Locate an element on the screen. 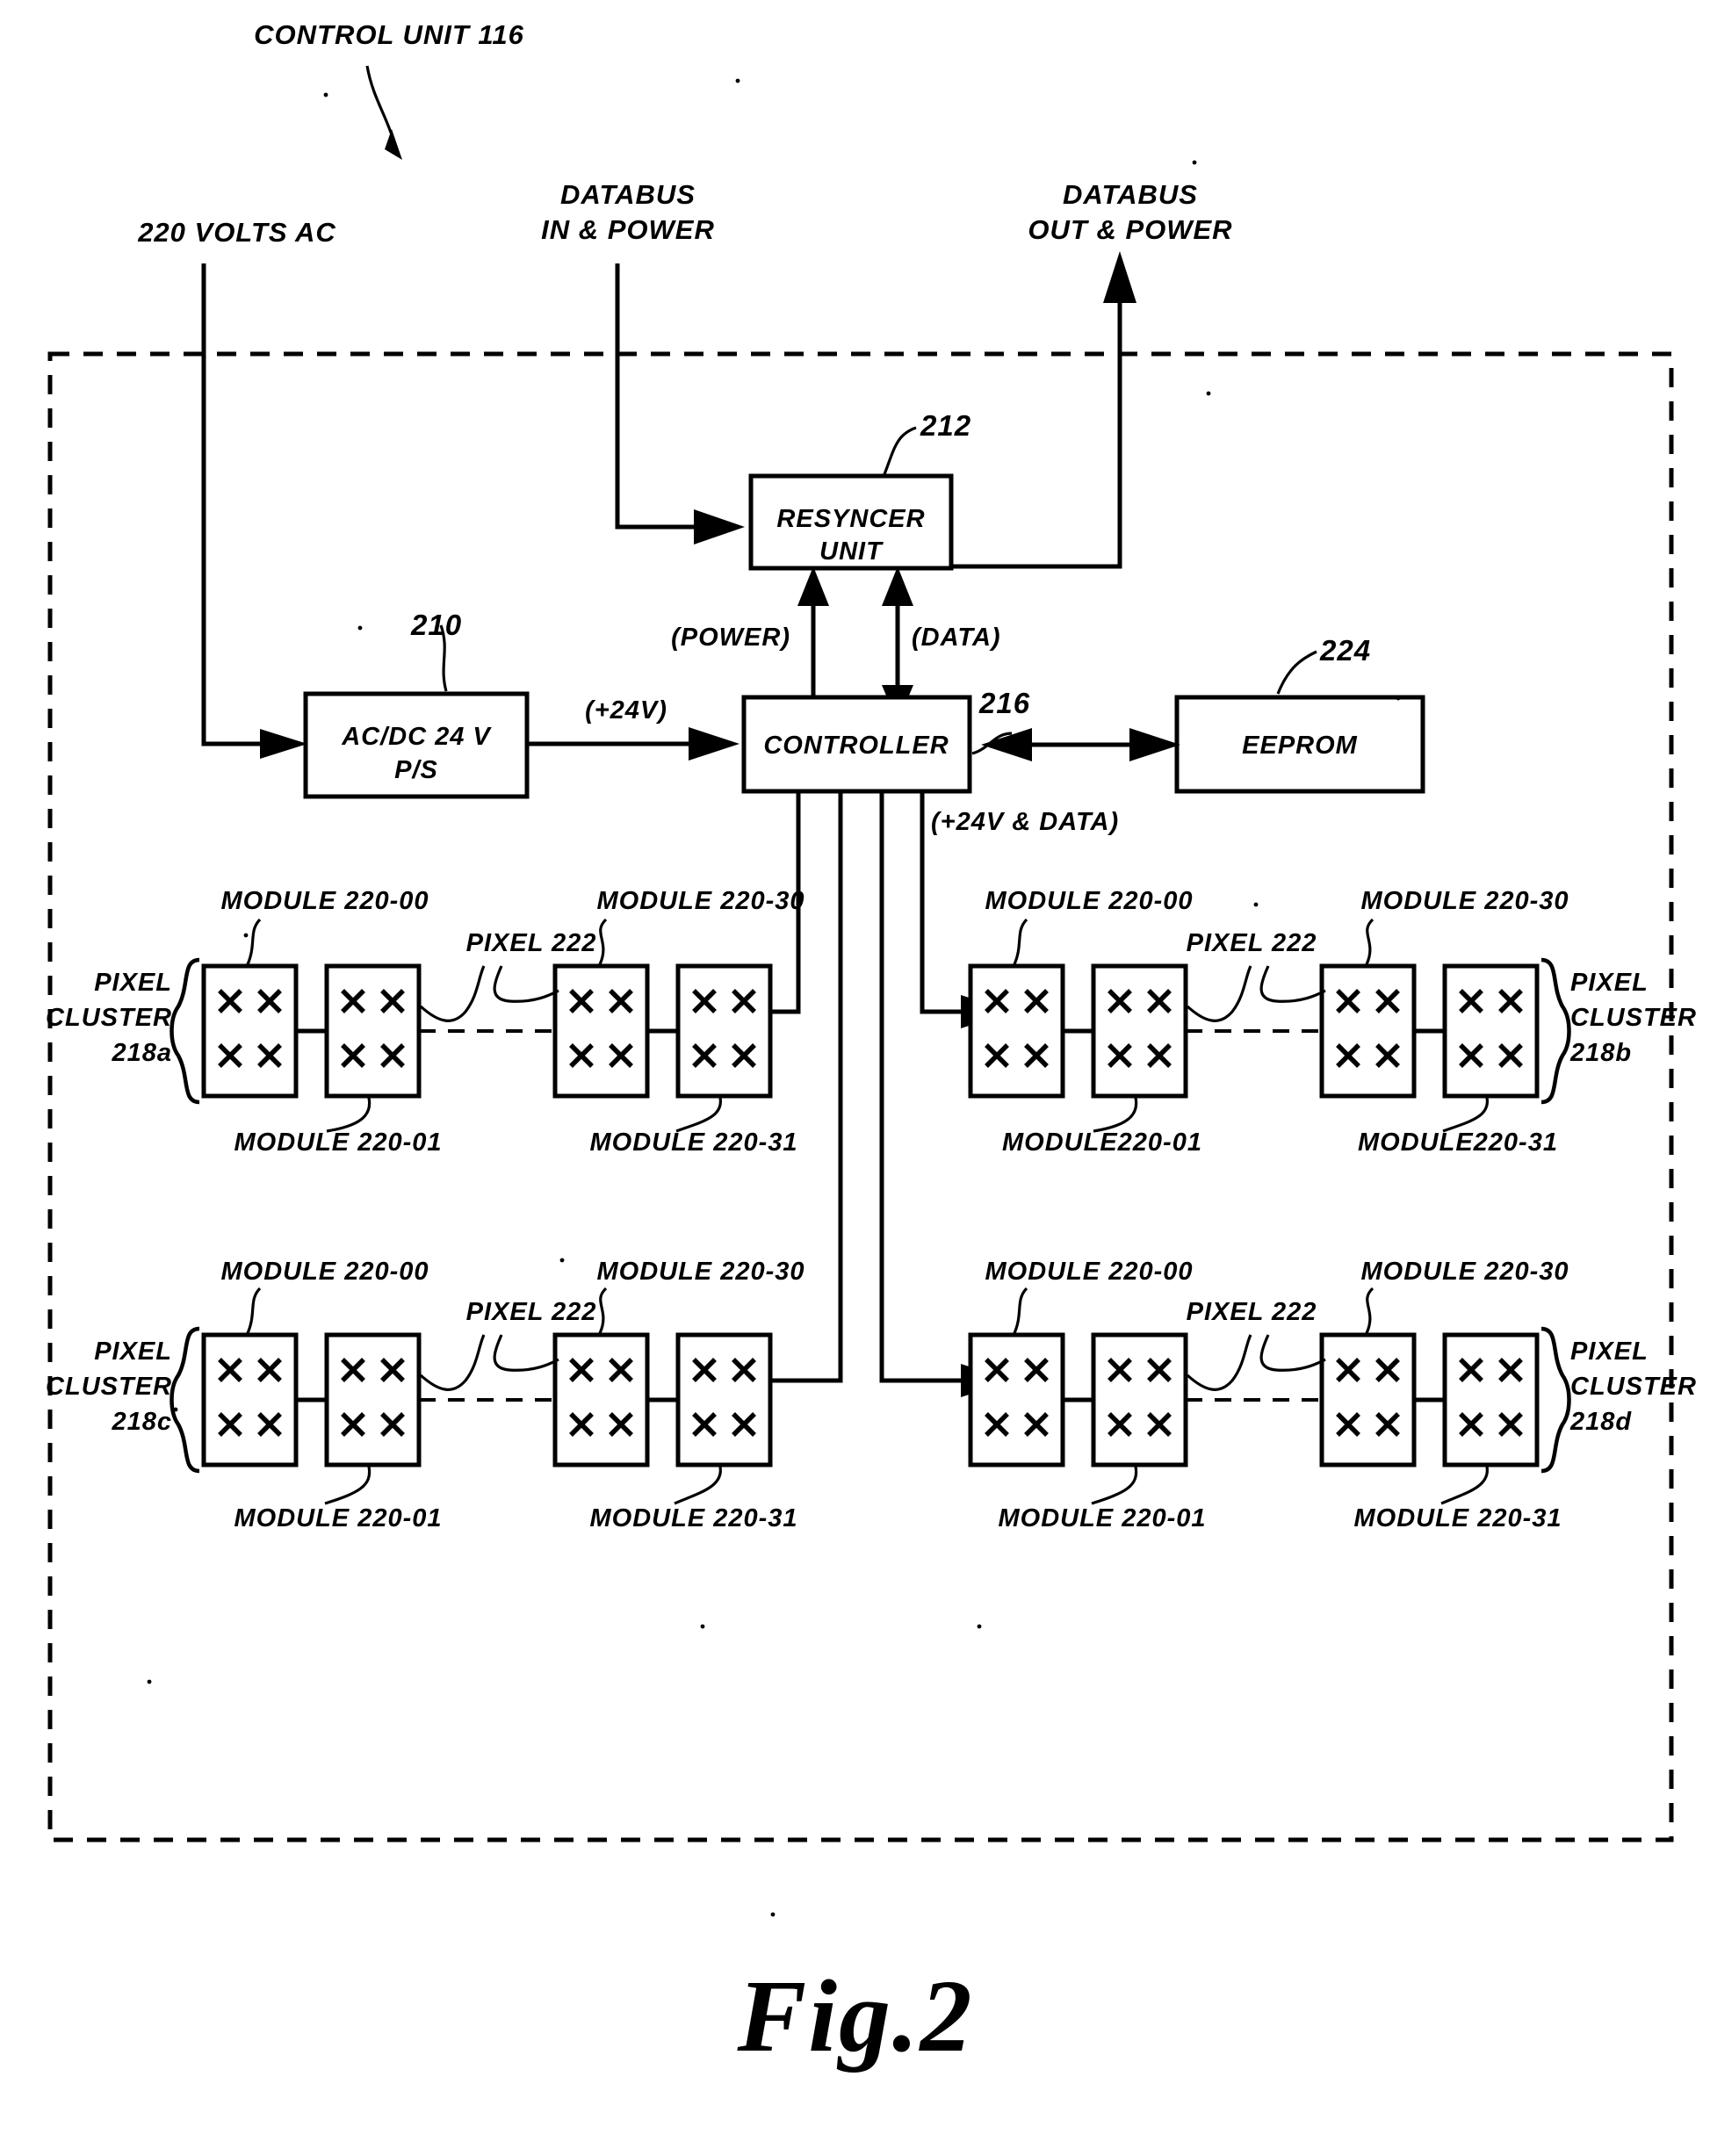  plus24v-arrowhead is located at coordinates (714, 744).